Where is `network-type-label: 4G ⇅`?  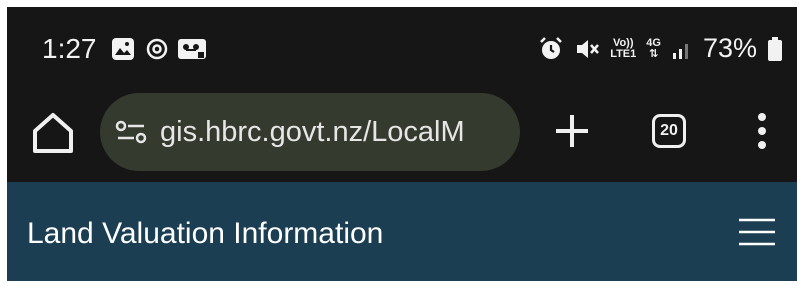 network-type-label: 4G ⇅ is located at coordinates (653, 48).